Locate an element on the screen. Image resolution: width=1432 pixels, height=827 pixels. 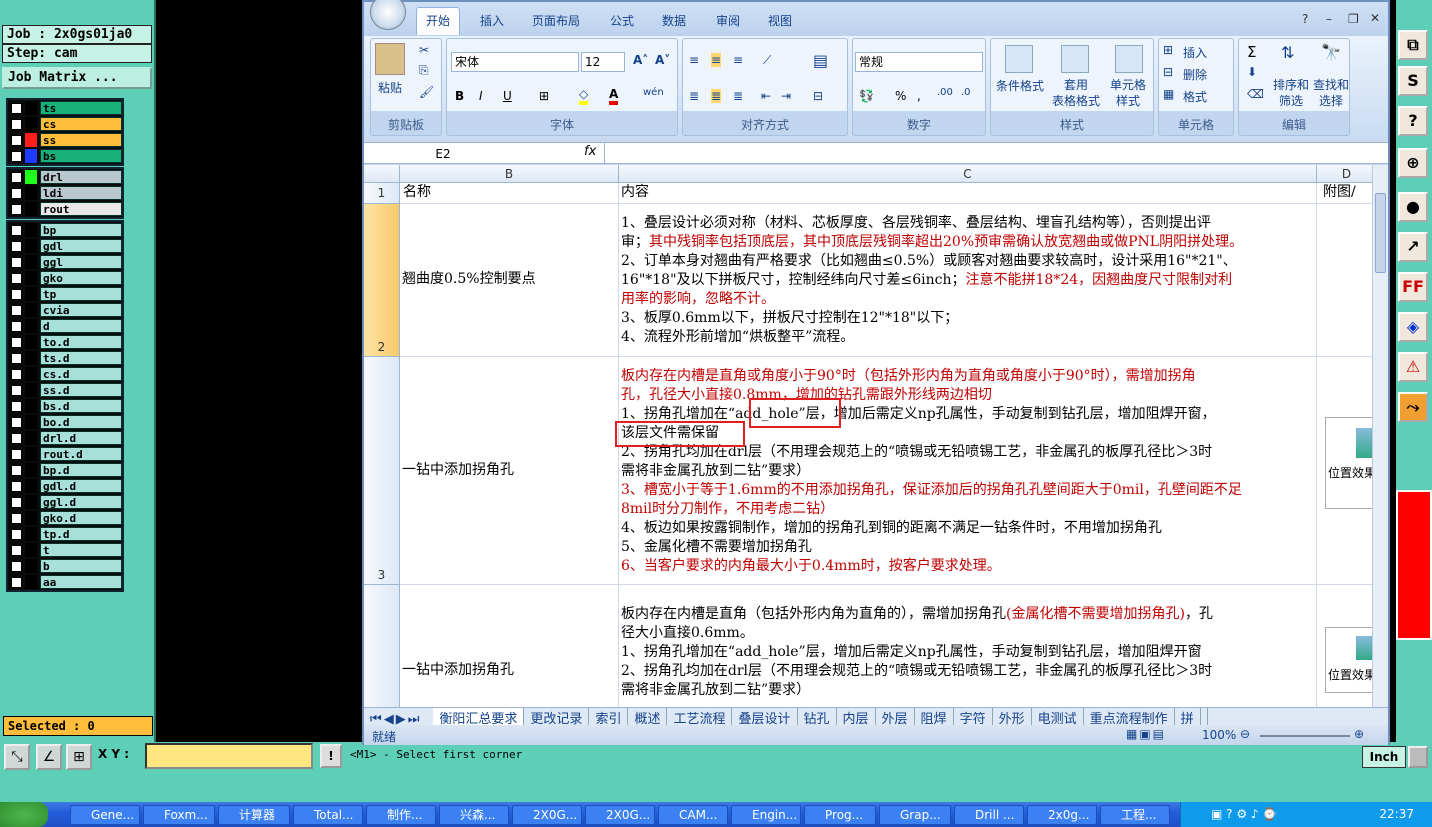
sheet-tab: 更改记录 is located at coordinates (557, 716).